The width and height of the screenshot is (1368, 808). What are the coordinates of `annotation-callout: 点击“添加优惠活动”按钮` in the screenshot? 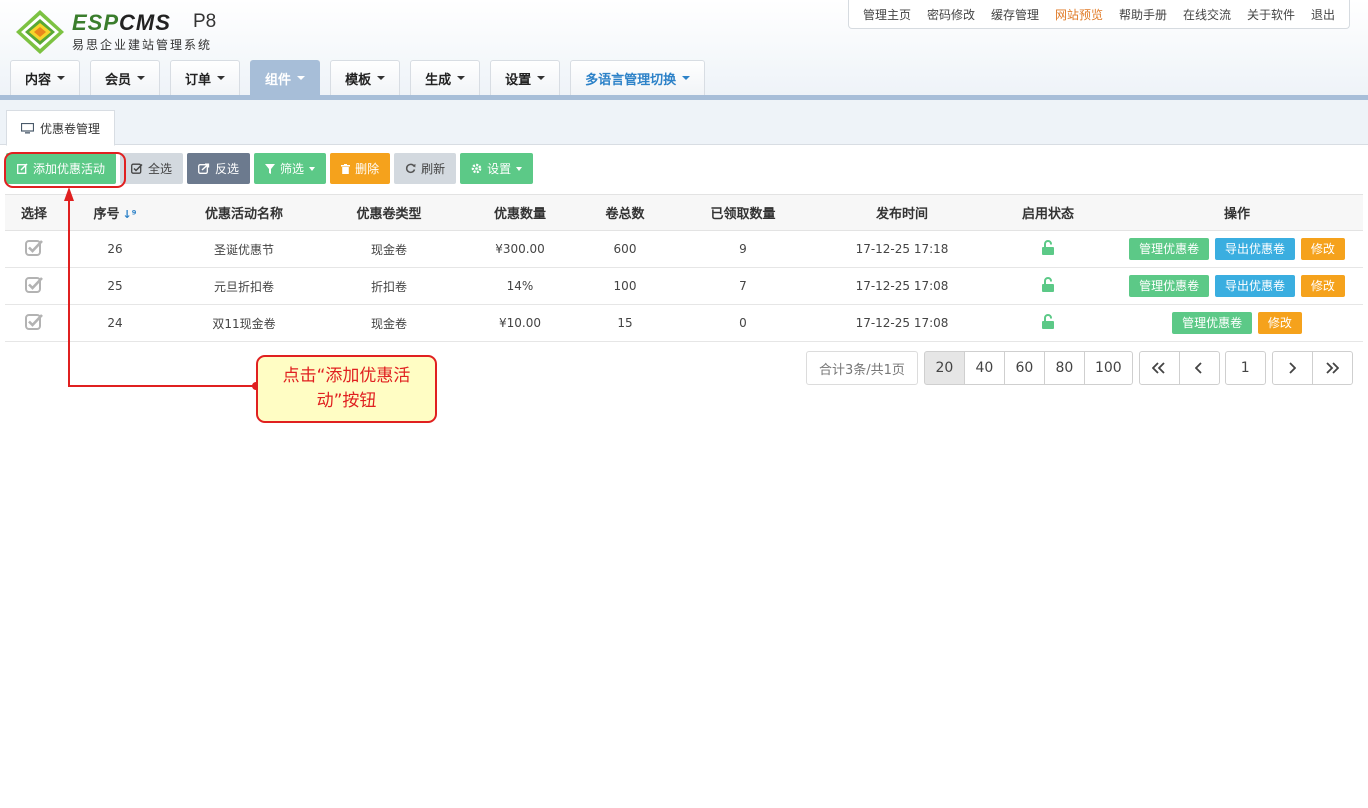 It's located at (346, 389).